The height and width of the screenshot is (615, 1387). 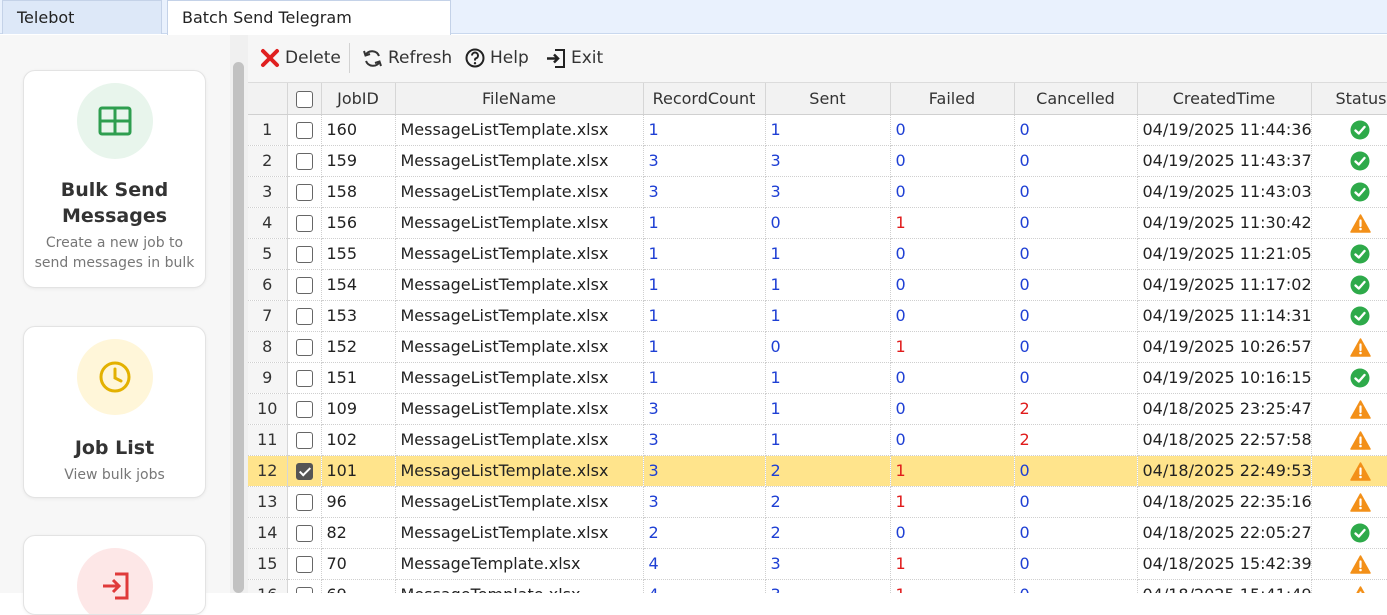 I want to click on cell-recordcount: 1, so click(x=704, y=223).